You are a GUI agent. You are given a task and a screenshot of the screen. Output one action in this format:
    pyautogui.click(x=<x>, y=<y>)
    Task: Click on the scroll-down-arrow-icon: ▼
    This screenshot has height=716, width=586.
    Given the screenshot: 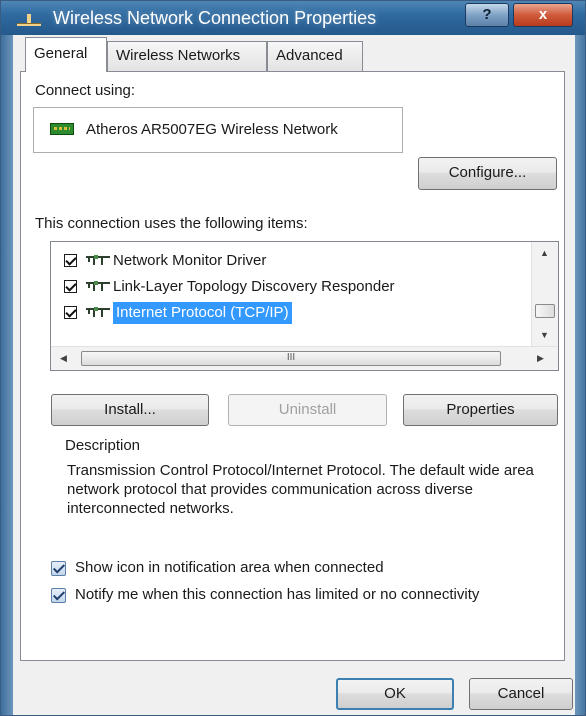 What is the action you would take?
    pyautogui.click(x=544, y=335)
    